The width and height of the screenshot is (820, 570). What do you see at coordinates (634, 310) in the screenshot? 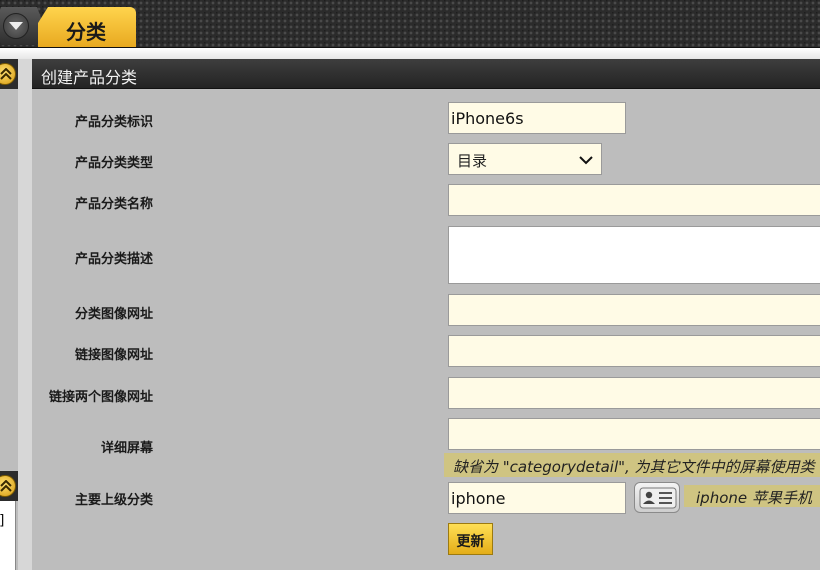
I see `category-image-url-input` at bounding box center [634, 310].